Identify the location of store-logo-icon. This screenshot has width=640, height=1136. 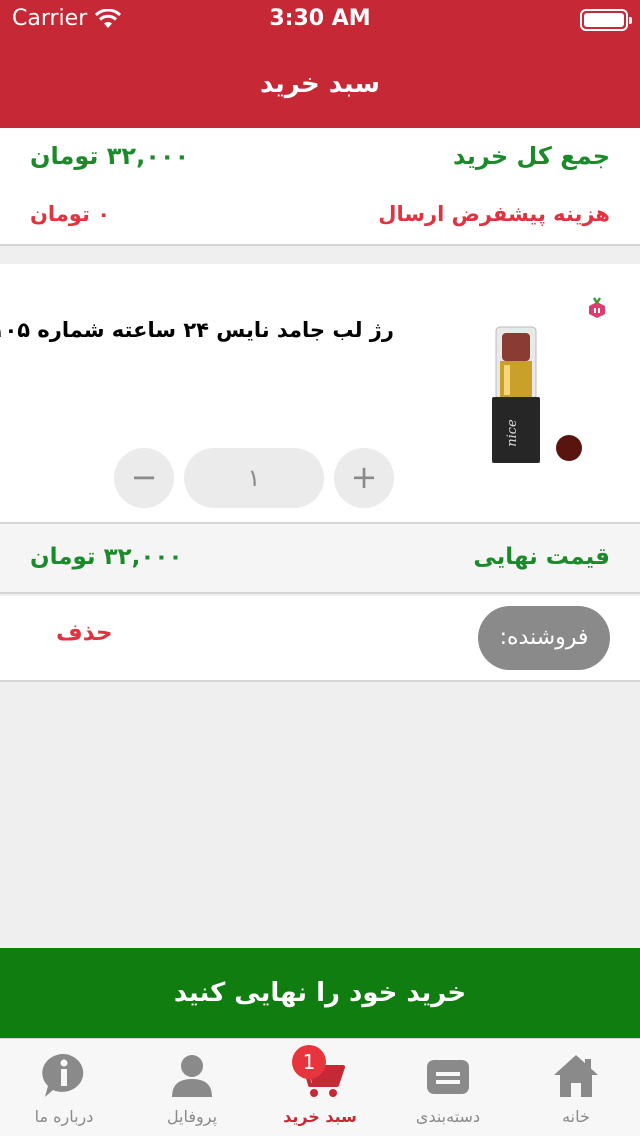
(597, 307).